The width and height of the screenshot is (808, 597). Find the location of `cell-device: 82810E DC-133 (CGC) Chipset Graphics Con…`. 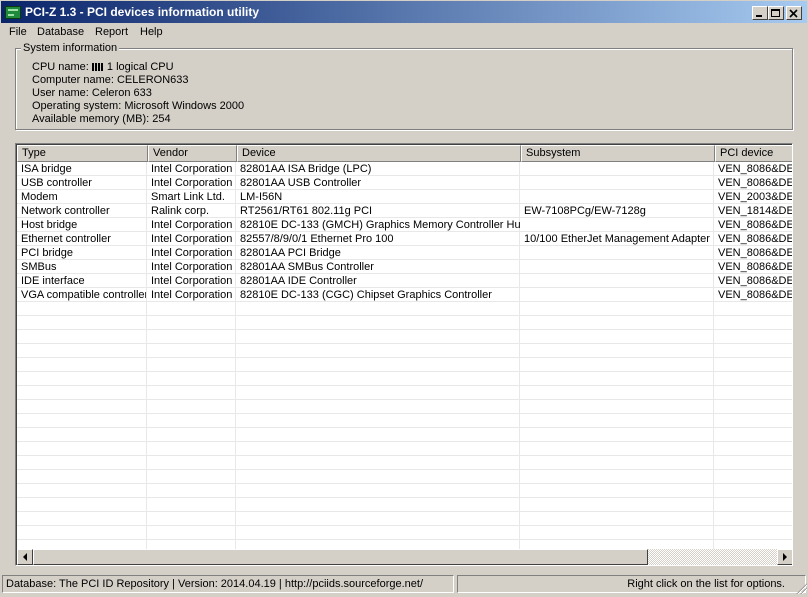

cell-device: 82810E DC-133 (CGC) Chipset Graphics Con… is located at coordinates (366, 295).